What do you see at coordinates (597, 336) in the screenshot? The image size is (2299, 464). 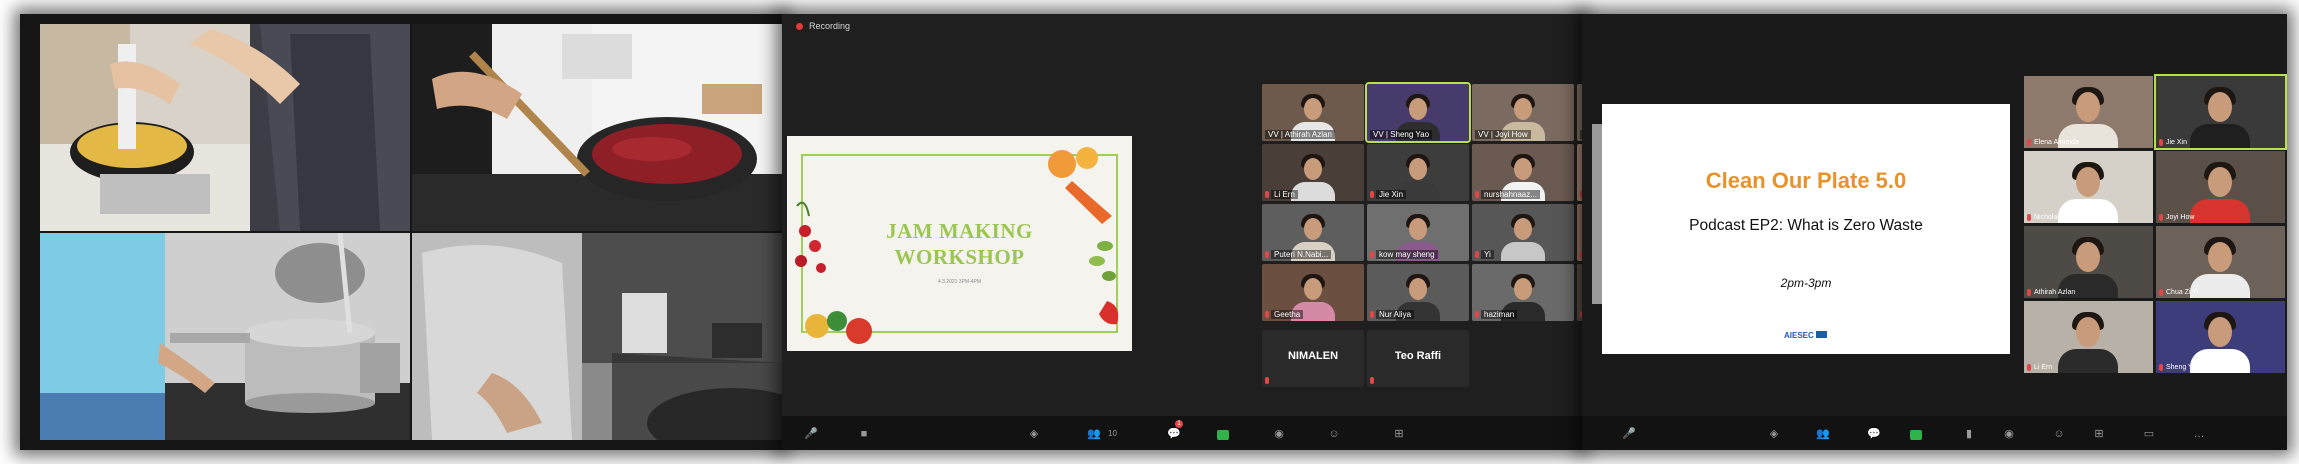 I see `cooking-photo-stove` at bounding box center [597, 336].